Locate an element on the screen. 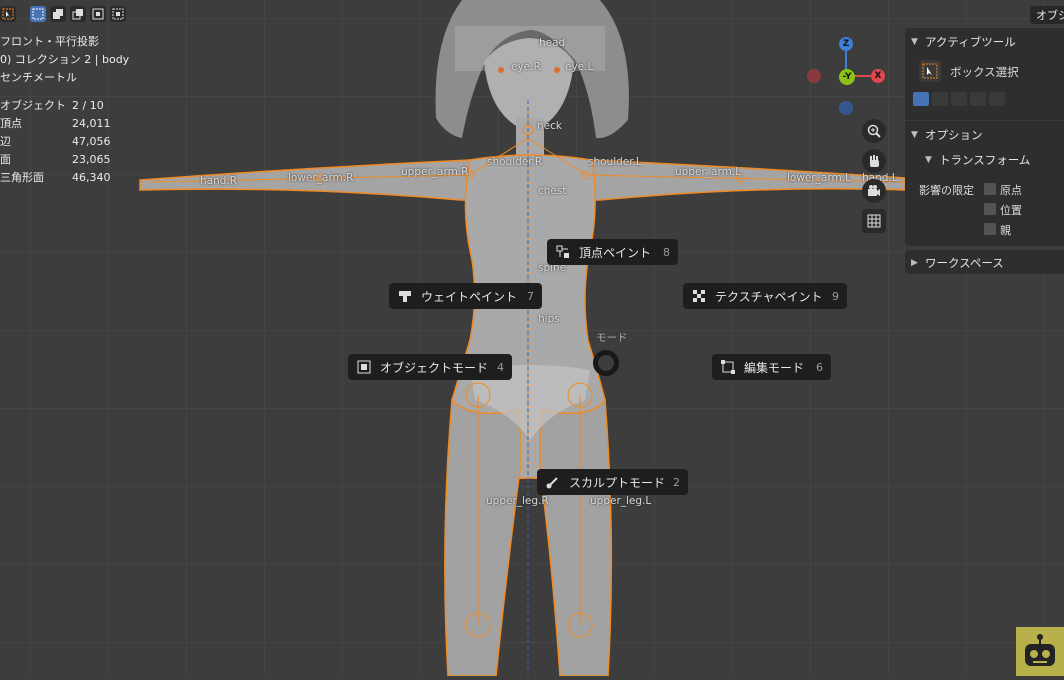 Image resolution: width=1064 pixels, height=680 pixels. bone-label-hips: hips is located at coordinates (549, 319).